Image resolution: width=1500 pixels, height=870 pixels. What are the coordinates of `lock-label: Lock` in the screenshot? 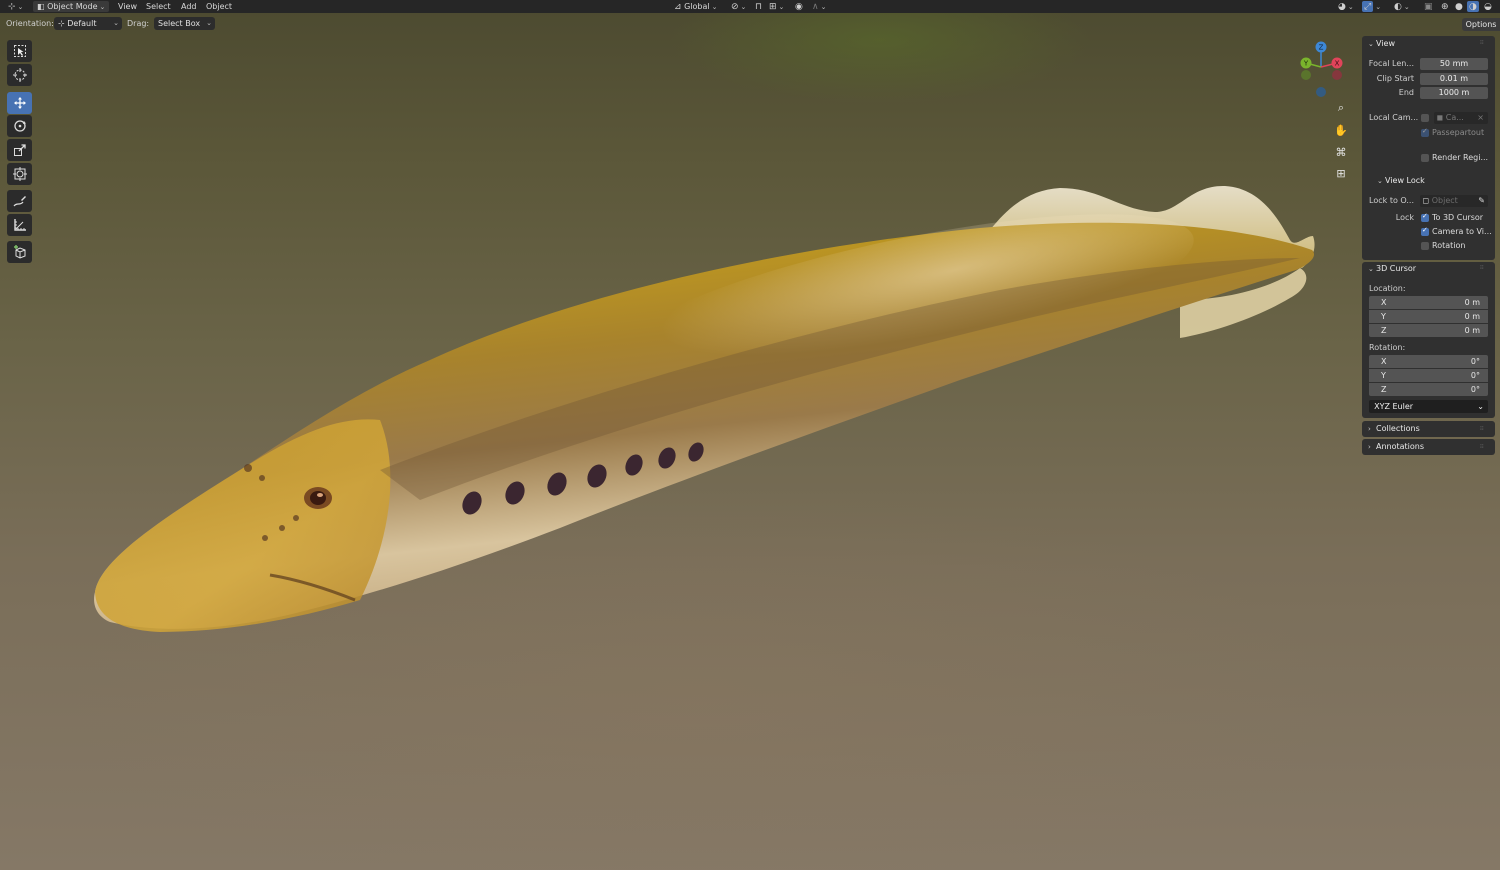 It's located at (1404, 217).